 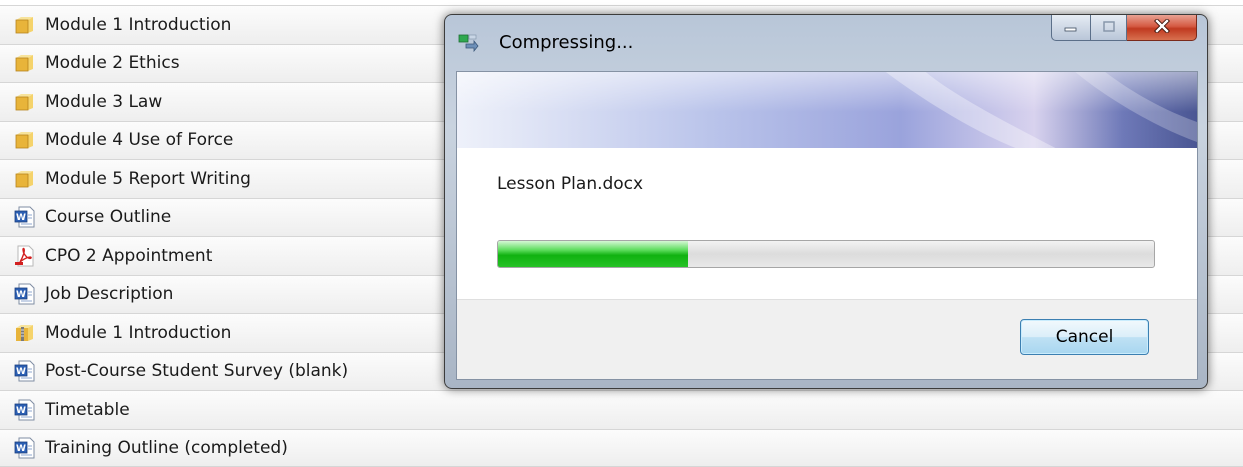 I want to click on minimize-button, so click(x=1071, y=28).